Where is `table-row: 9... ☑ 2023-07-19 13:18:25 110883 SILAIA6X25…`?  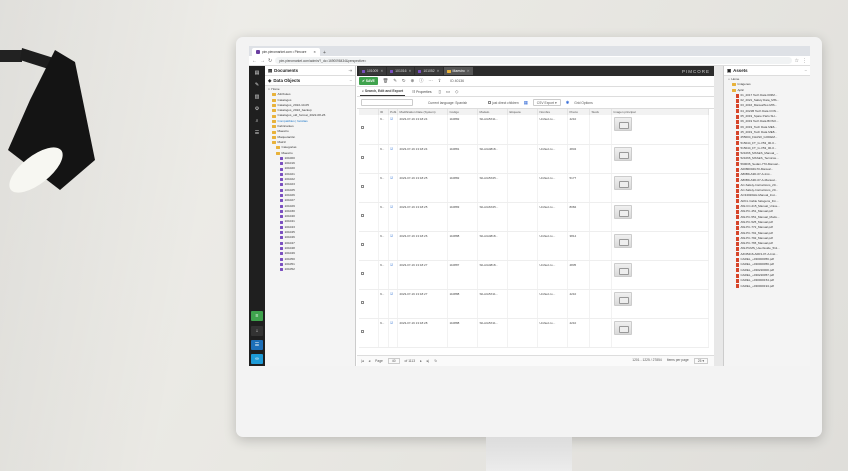 table-row: 9... ☑ 2023-07-19 13:18:25 110883 SILAIA6X25… is located at coordinates (534, 217).